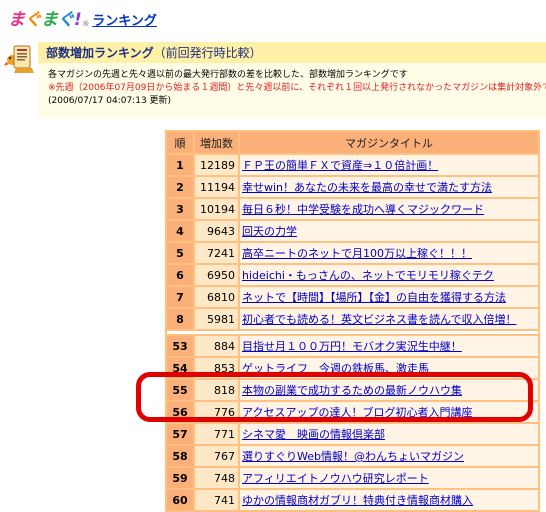  I want to click on table-row: 53 884 目指せ月１００万円！モバオク実況生中継！, so click(352, 346).